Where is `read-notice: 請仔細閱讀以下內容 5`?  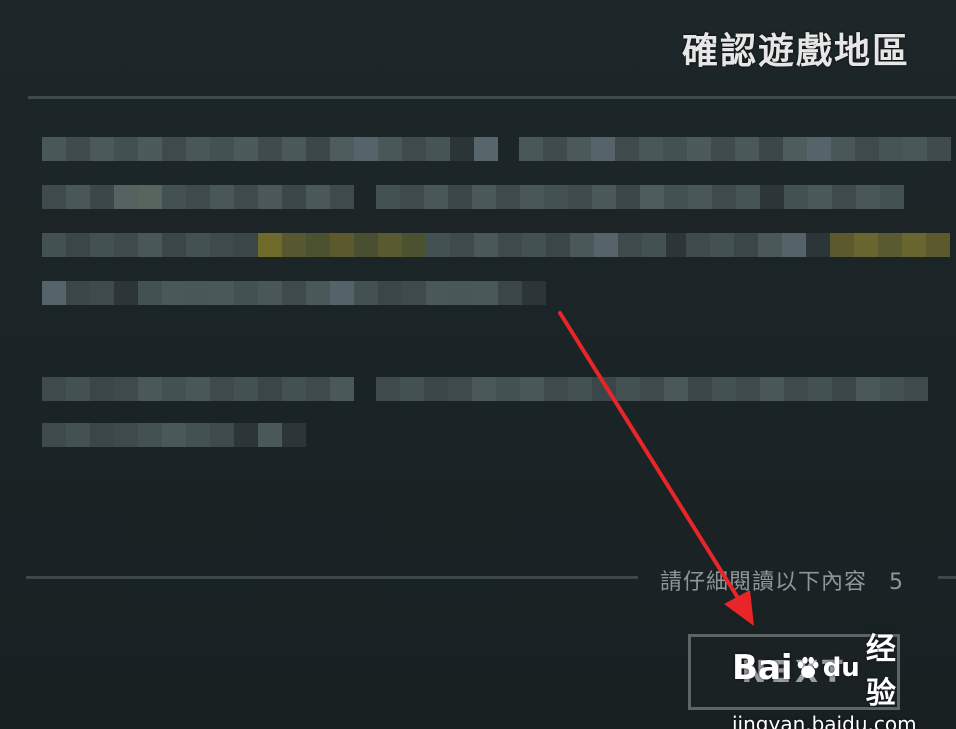 read-notice: 請仔細閱讀以下內容 5 is located at coordinates (782, 580).